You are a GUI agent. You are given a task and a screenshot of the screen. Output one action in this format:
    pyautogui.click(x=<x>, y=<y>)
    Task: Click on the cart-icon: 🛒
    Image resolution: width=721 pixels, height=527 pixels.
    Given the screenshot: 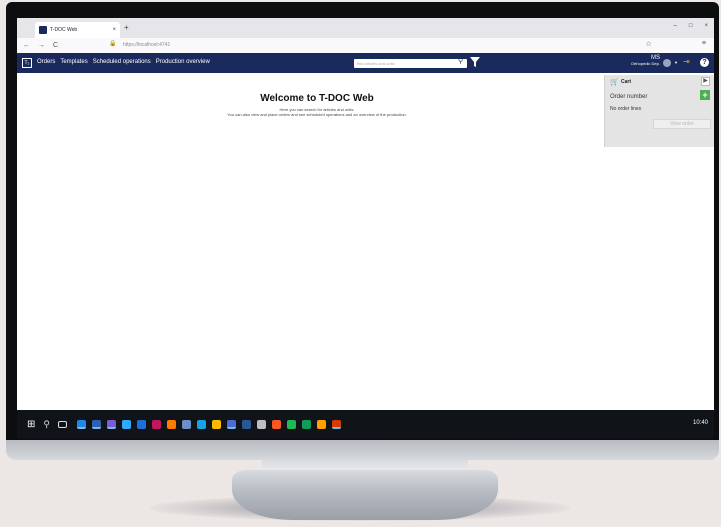 What is the action you would take?
    pyautogui.click(x=614, y=82)
    